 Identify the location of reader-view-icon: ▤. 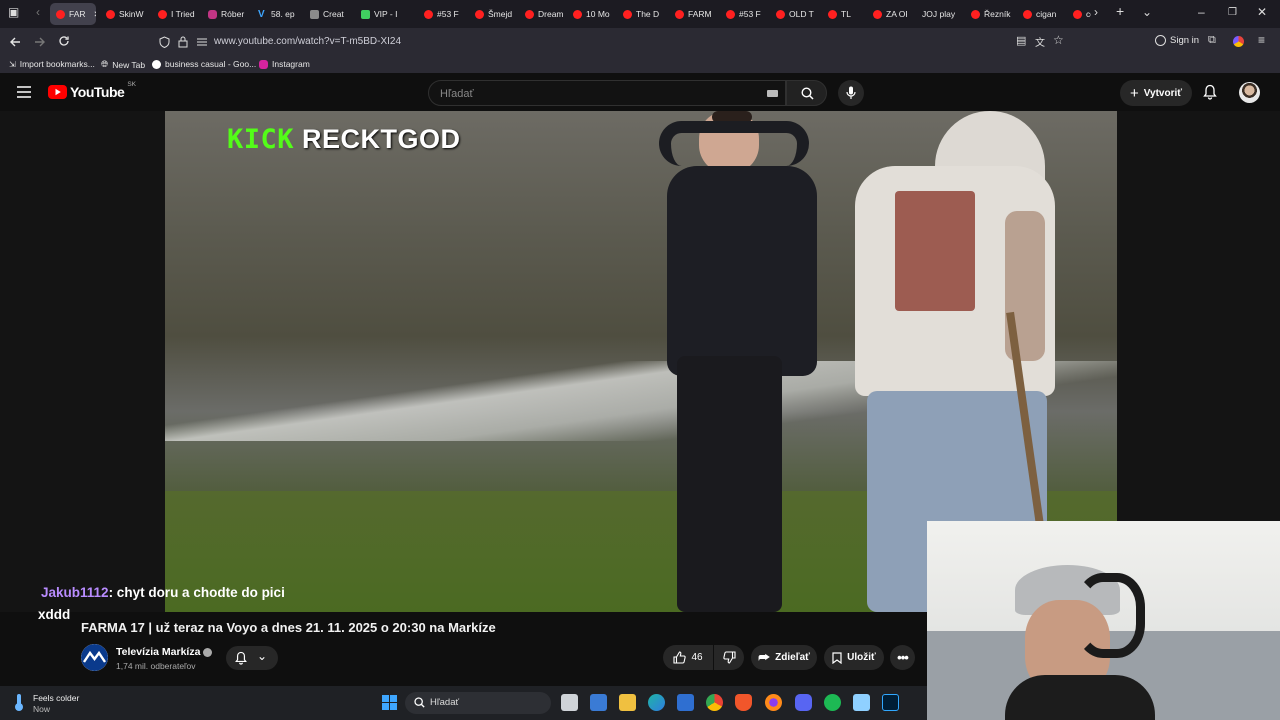
(1021, 40).